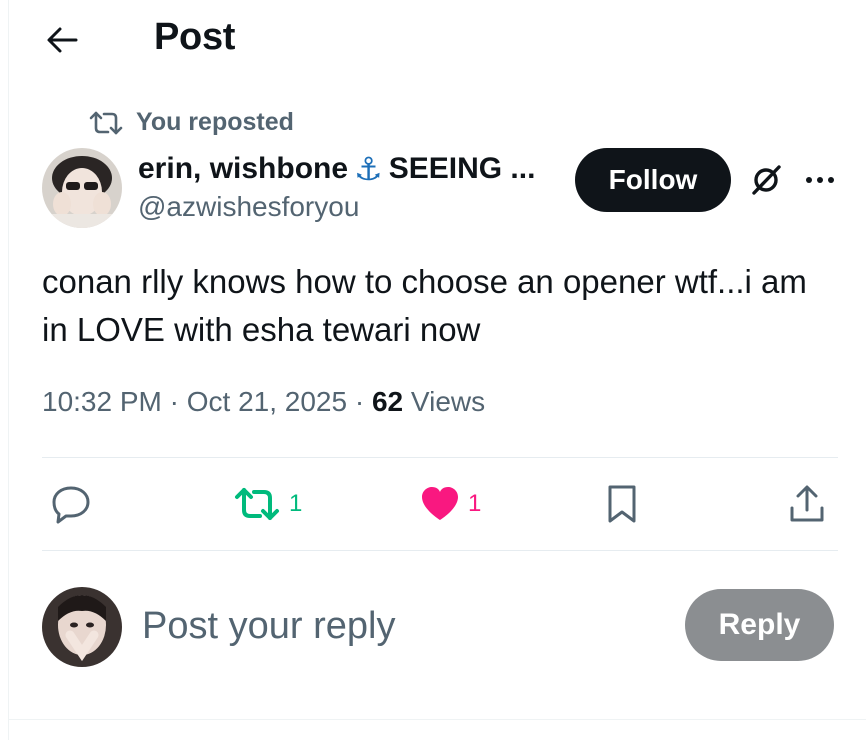 The height and width of the screenshot is (740, 866). I want to click on arrow-left-icon, so click(62, 40).